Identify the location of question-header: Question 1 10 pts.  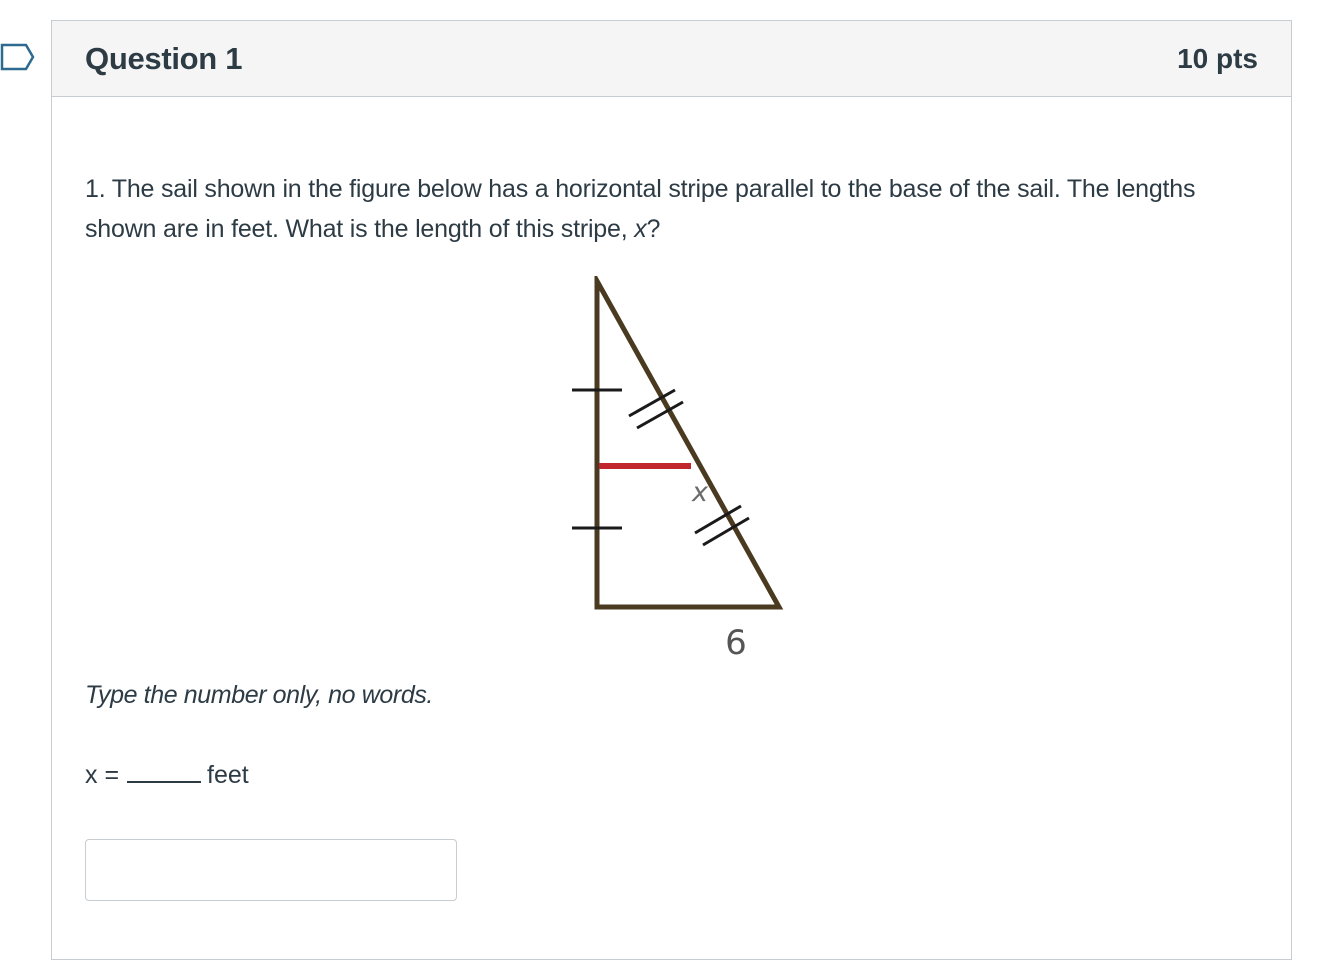
(671, 59).